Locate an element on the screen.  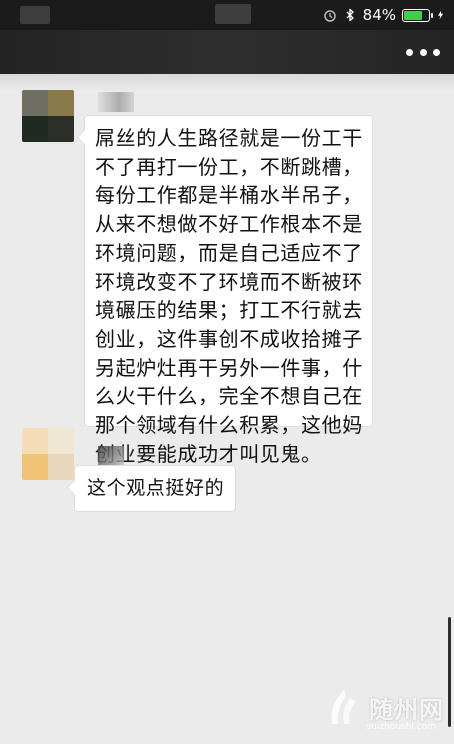
watermark-text: 随州网 is located at coordinates (406, 710).